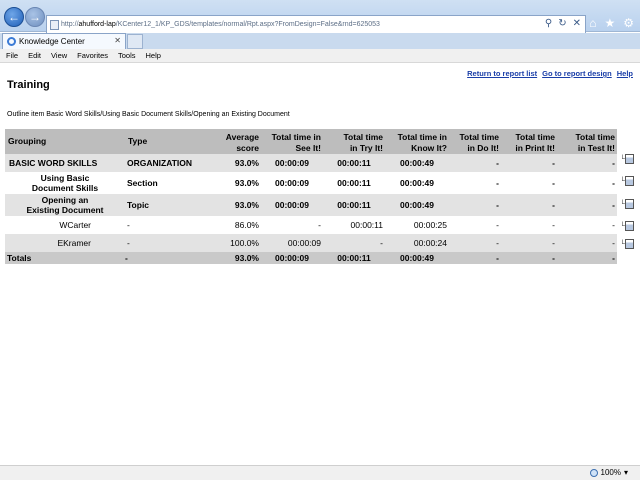  Describe the element at coordinates (320, 56) in the screenshot. I see `menu-bar: File Edit View Favorites Tools Help` at that location.